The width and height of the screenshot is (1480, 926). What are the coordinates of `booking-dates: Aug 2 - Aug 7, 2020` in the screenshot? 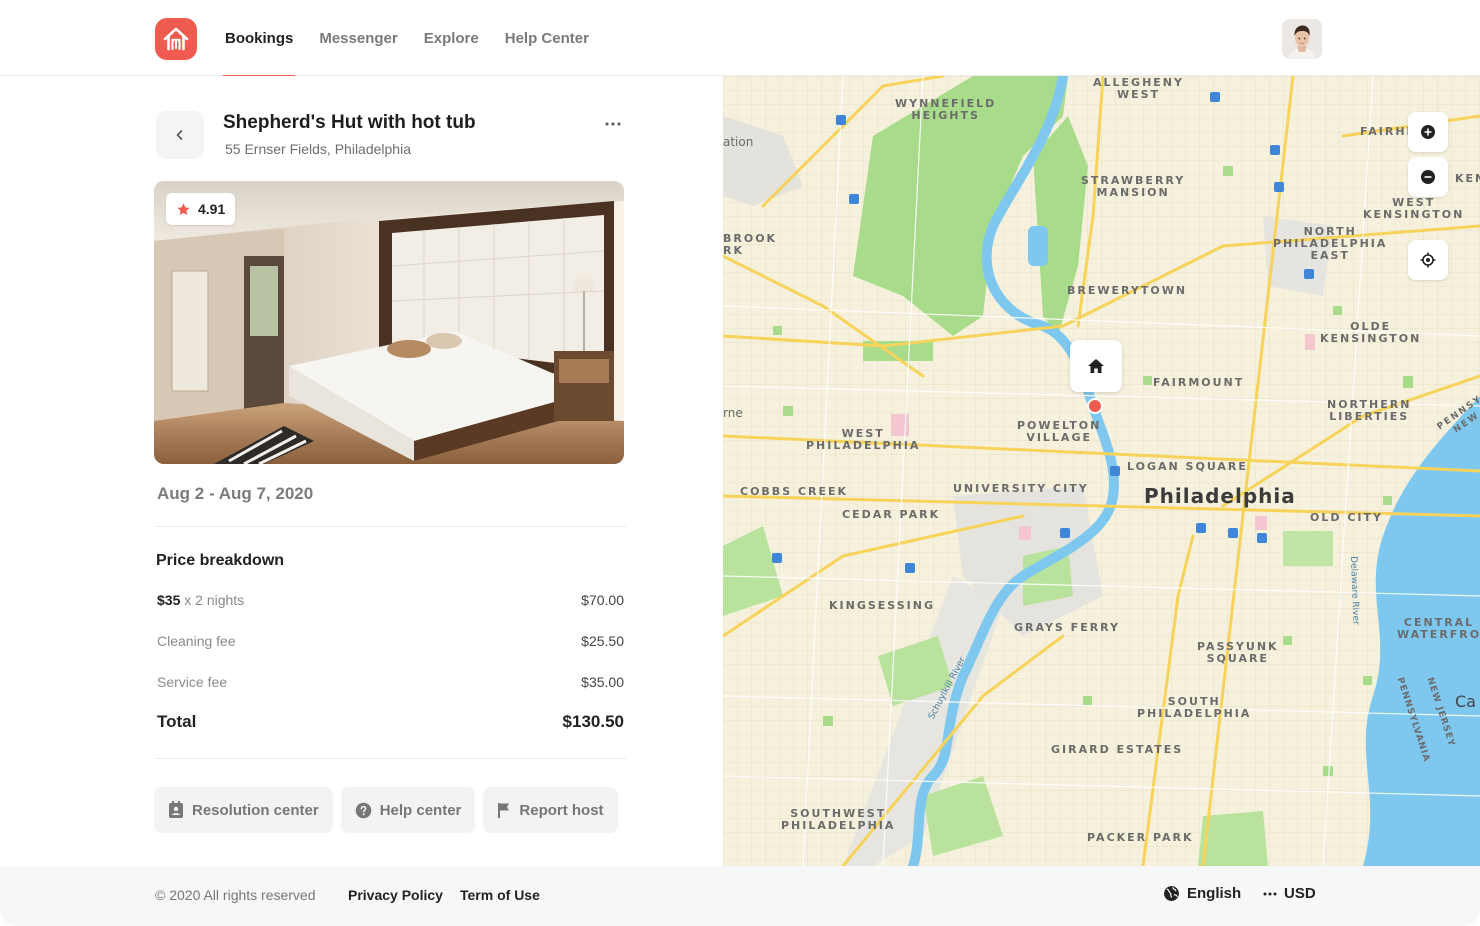 It's located at (235, 493).